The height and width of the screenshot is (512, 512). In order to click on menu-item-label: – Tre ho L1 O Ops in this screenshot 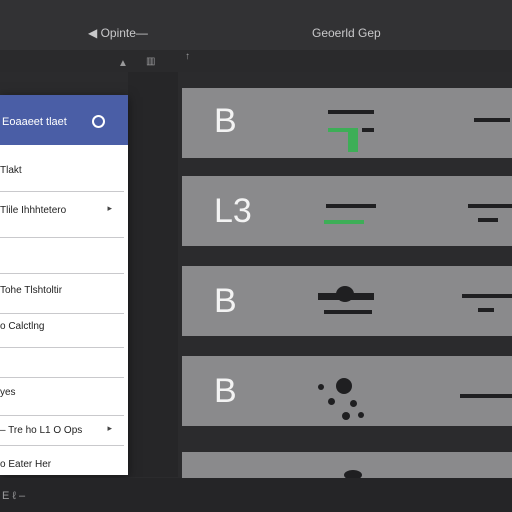, I will do `click(41, 430)`.